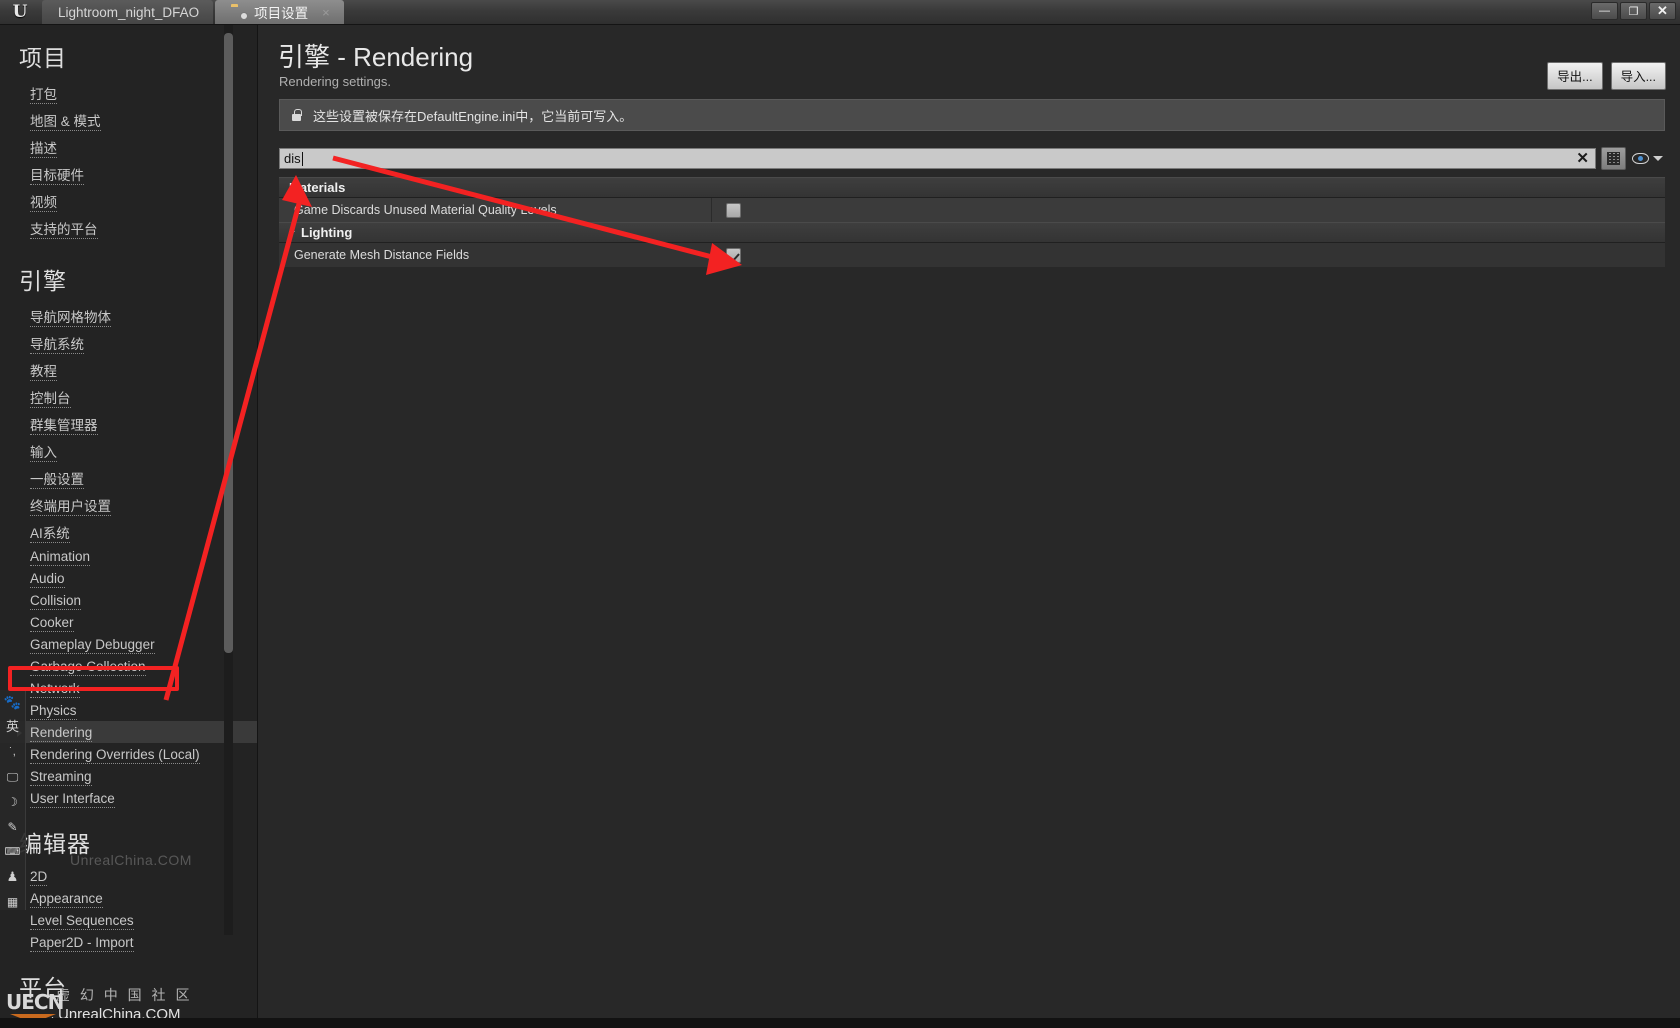 The width and height of the screenshot is (1680, 1028). I want to click on grid-icon: ▦, so click(13, 902).